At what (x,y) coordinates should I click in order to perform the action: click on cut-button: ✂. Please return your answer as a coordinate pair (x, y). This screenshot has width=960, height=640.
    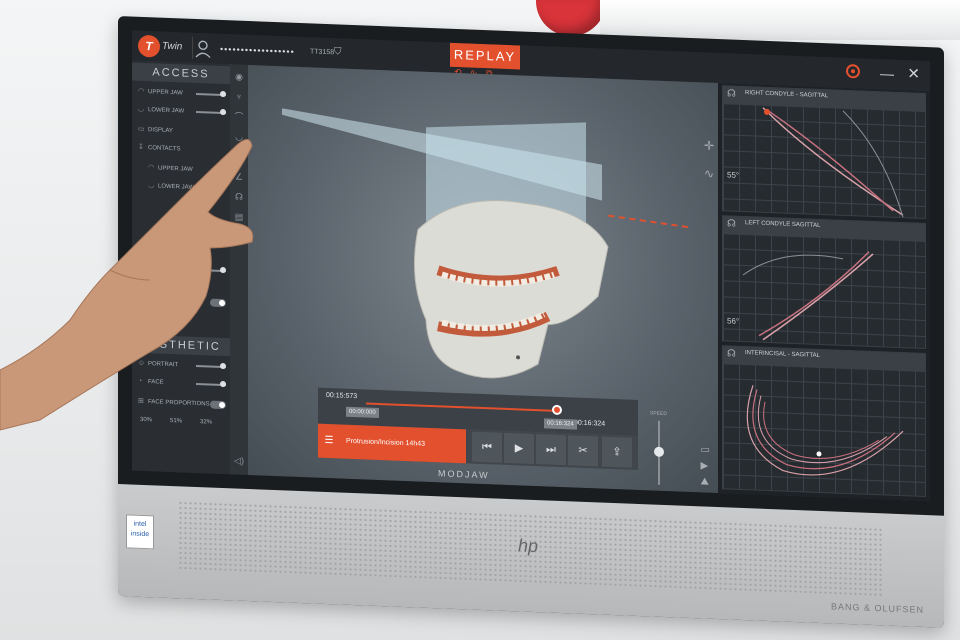
    Looking at the image, I should click on (583, 451).